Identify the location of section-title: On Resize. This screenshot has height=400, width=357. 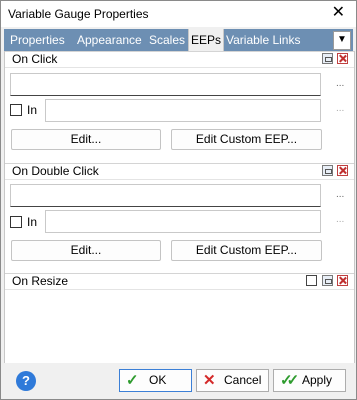
(40, 281).